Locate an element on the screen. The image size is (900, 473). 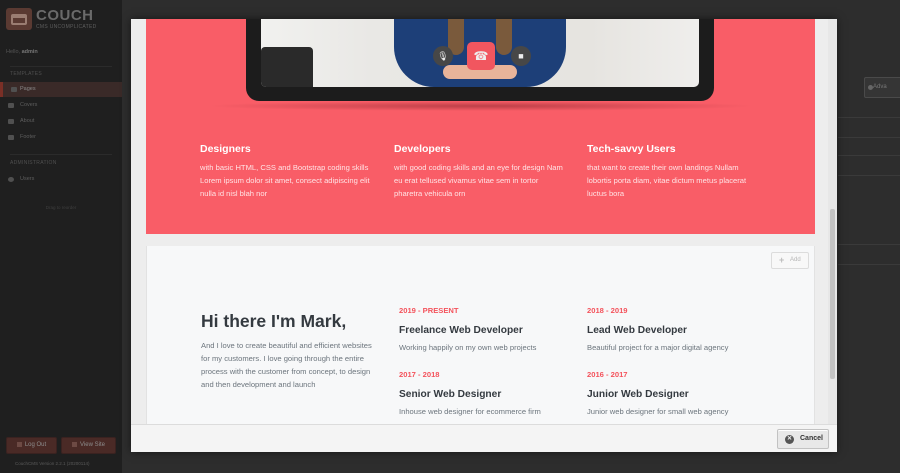
couch-logo: COUCH CMS UNCOMPLICATED is located at coordinates (51, 19).